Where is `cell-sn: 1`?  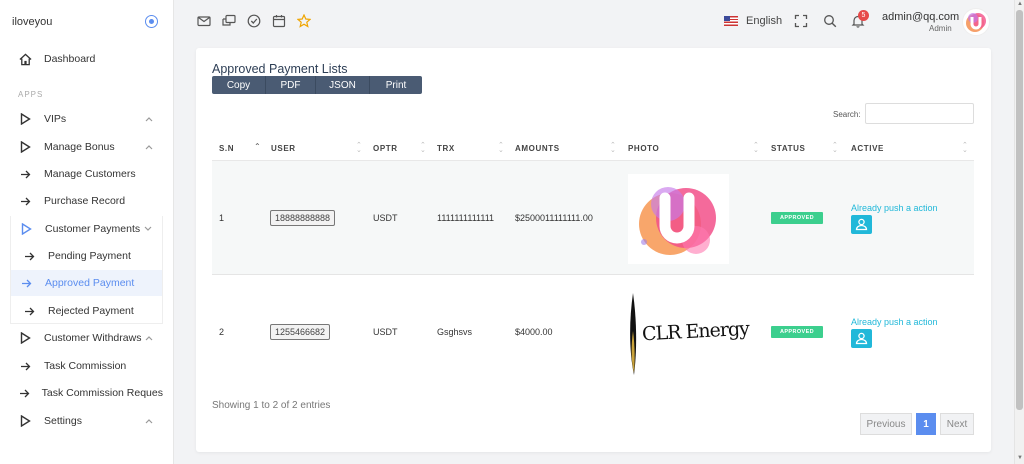
cell-sn: 1 is located at coordinates (222, 218).